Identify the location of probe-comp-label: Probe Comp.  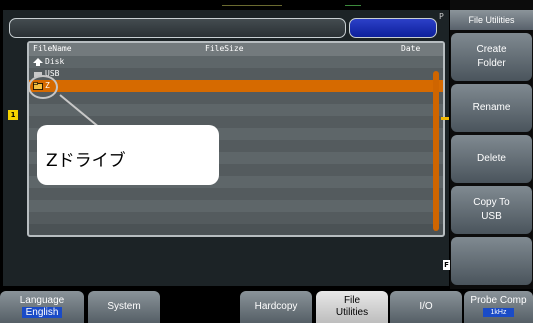
(498, 300).